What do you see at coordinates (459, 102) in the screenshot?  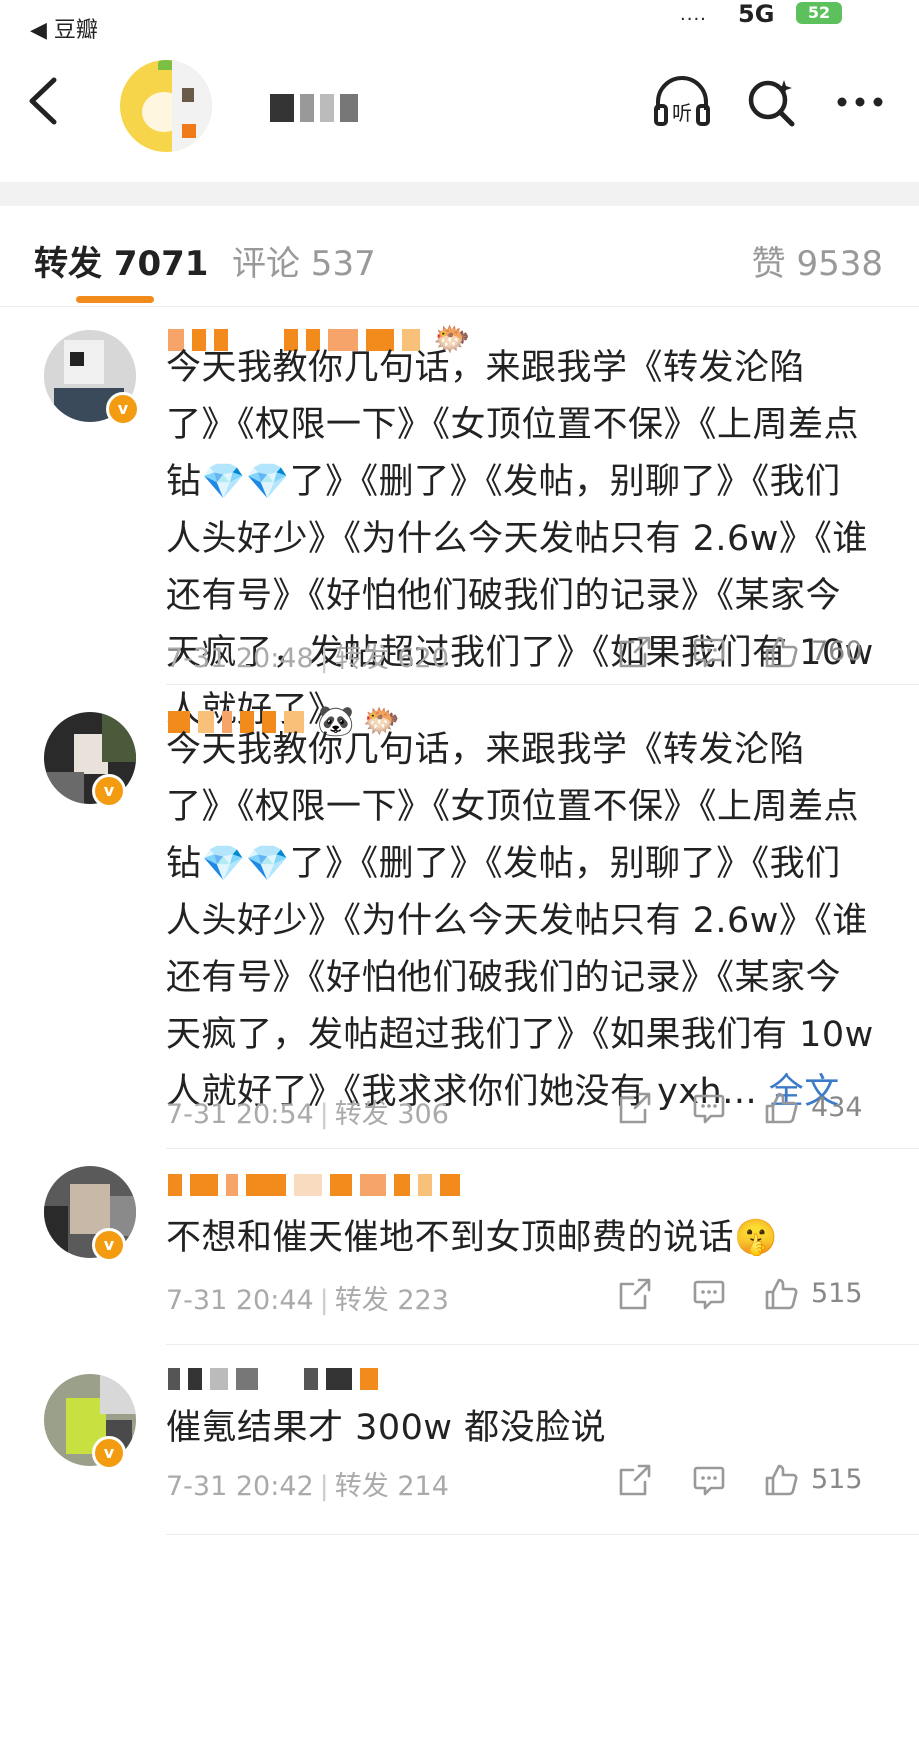 I see `top-nav: 听` at bounding box center [459, 102].